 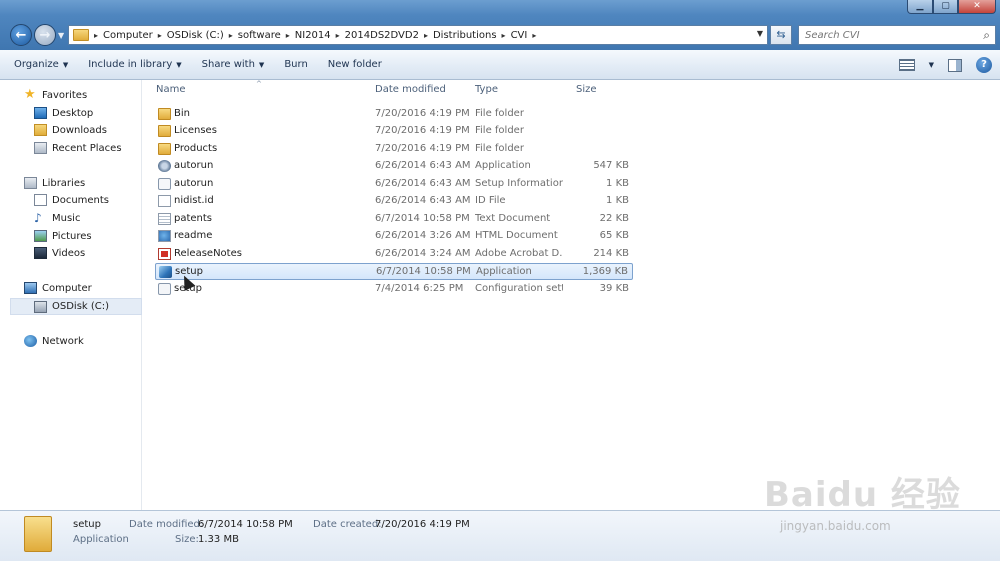 What do you see at coordinates (986, 35) in the screenshot?
I see `search-icon: ⌕` at bounding box center [986, 35].